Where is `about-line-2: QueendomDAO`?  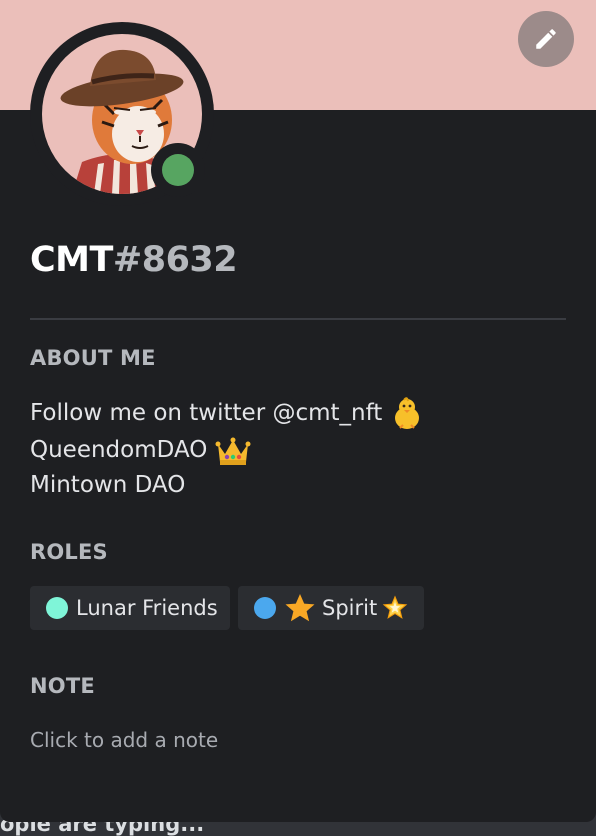
about-line-2: QueendomDAO is located at coordinates (140, 450).